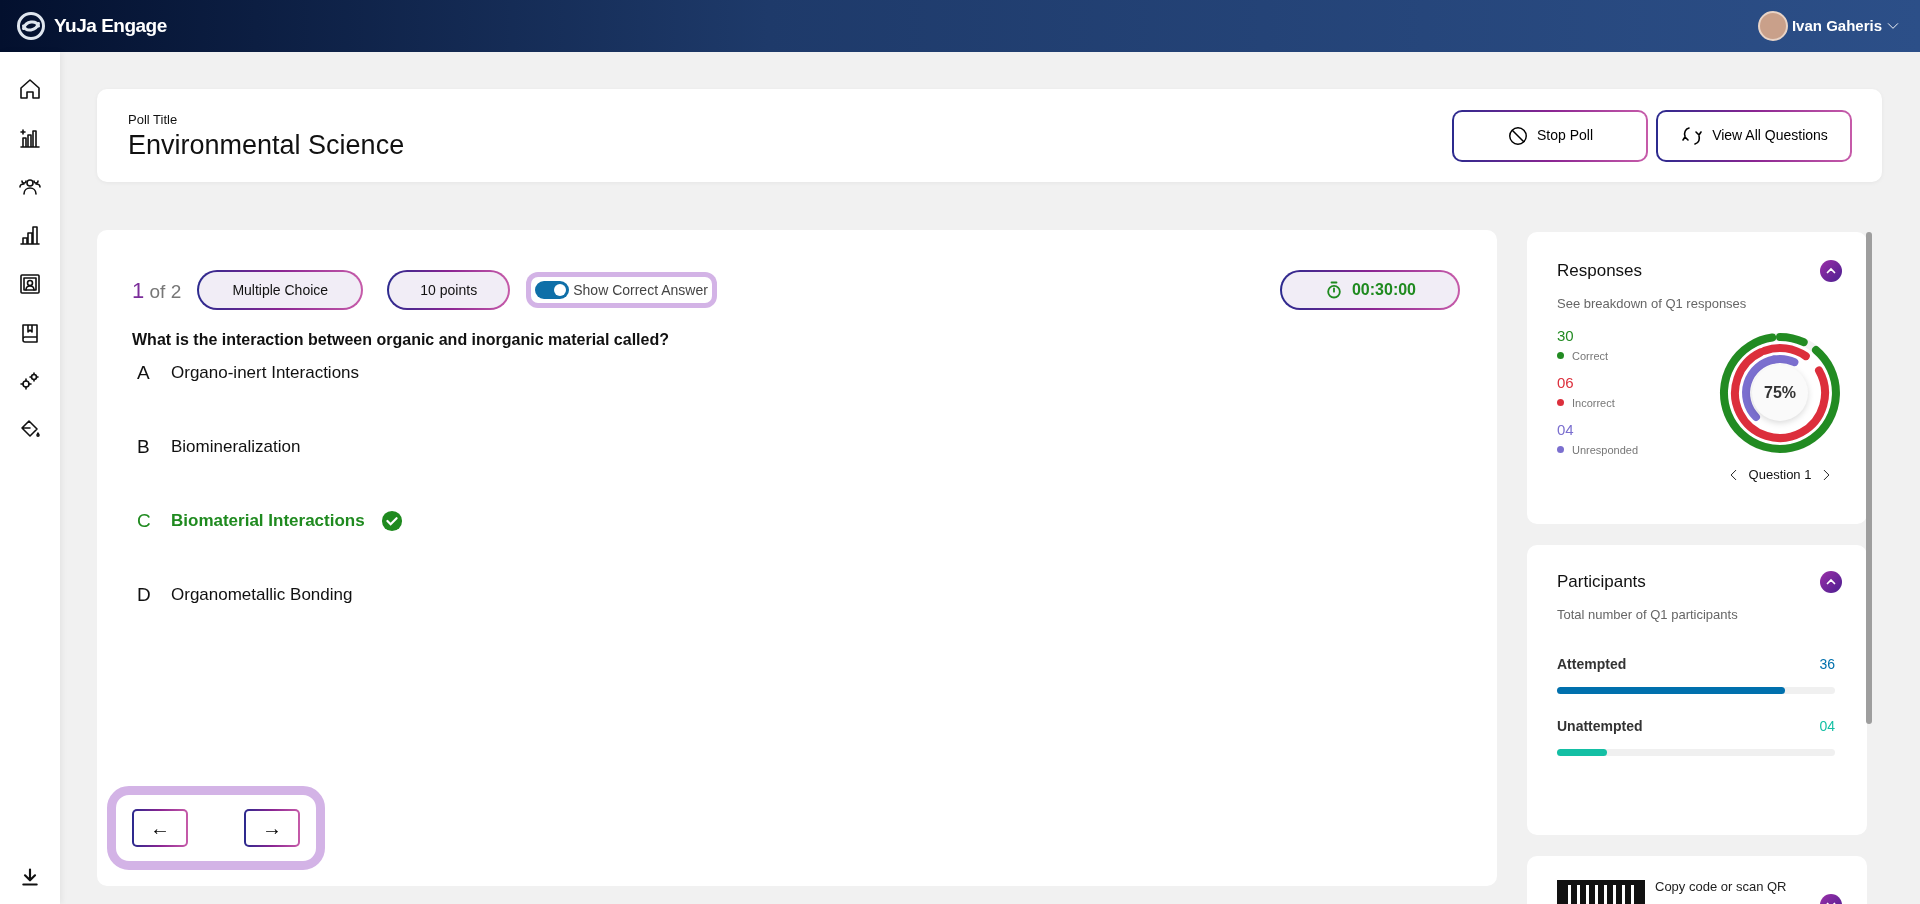 This screenshot has width=1920, height=904. What do you see at coordinates (401, 340) in the screenshot?
I see `question-text: What is the interaction between organic and inorganic material called?` at bounding box center [401, 340].